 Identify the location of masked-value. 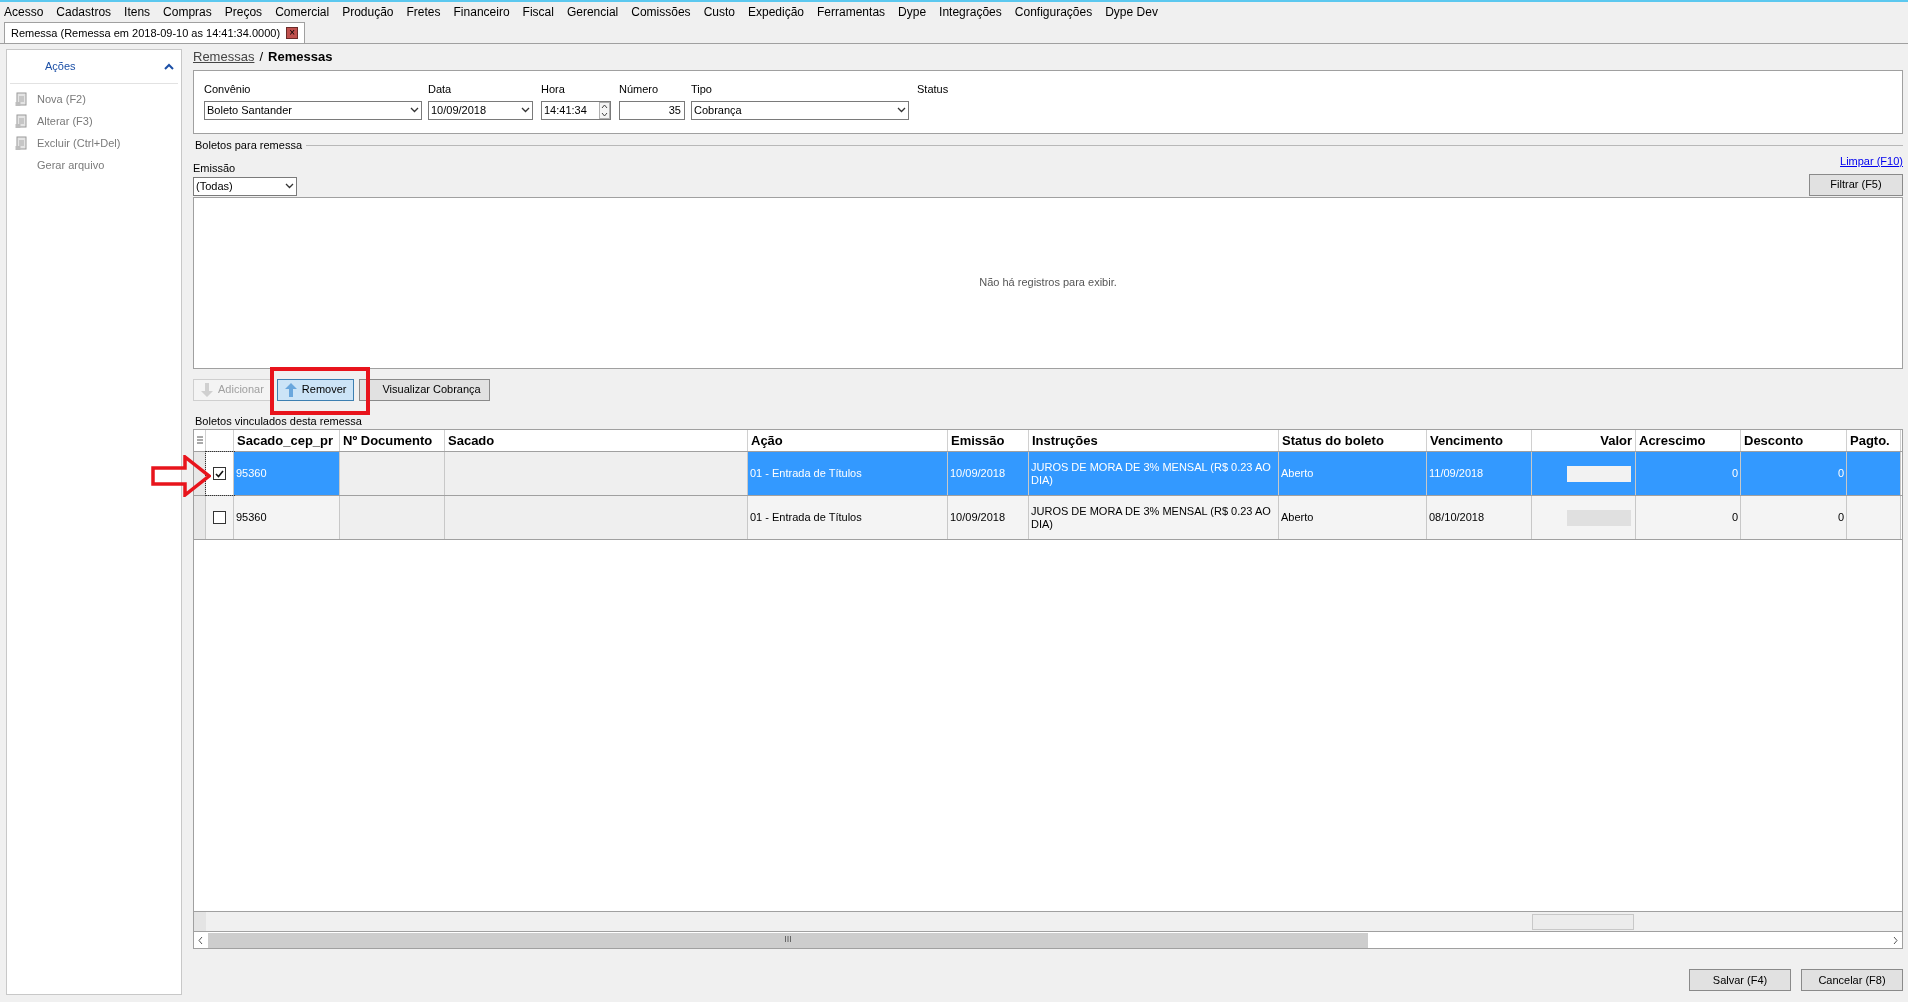
(1599, 473).